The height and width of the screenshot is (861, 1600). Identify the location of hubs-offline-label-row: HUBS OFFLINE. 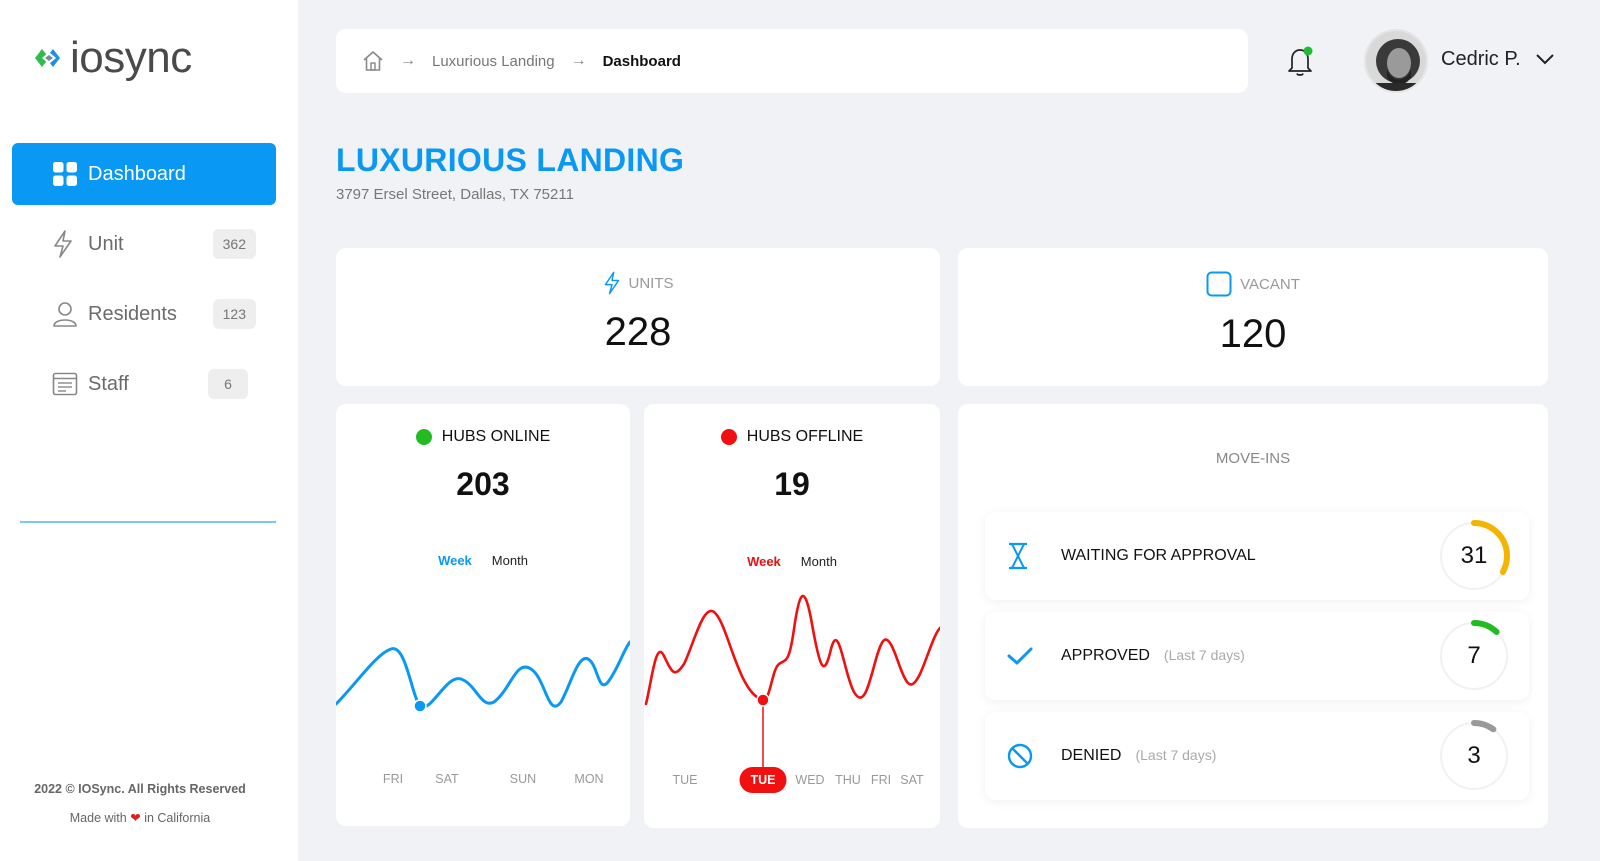
(792, 437).